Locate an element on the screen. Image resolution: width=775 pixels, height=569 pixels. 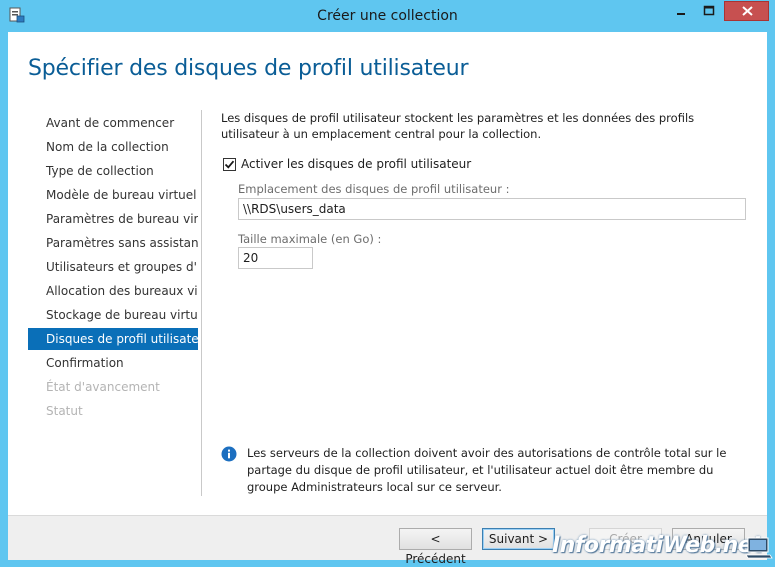
minimize-icon is located at coordinates (681, 14).